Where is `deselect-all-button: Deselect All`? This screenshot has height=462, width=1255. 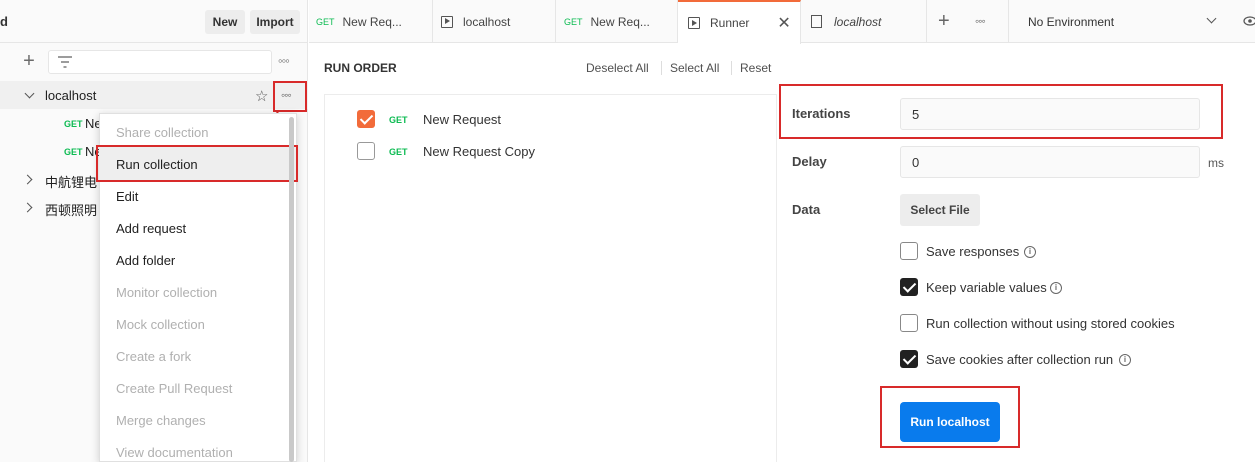
deselect-all-button: Deselect All is located at coordinates (617, 68).